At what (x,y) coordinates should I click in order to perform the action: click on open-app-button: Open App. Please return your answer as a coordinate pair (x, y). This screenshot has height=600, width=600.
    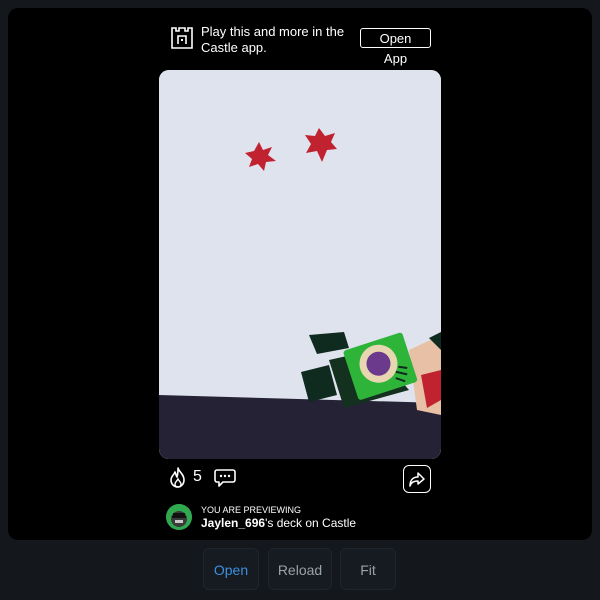
    Looking at the image, I should click on (395, 47).